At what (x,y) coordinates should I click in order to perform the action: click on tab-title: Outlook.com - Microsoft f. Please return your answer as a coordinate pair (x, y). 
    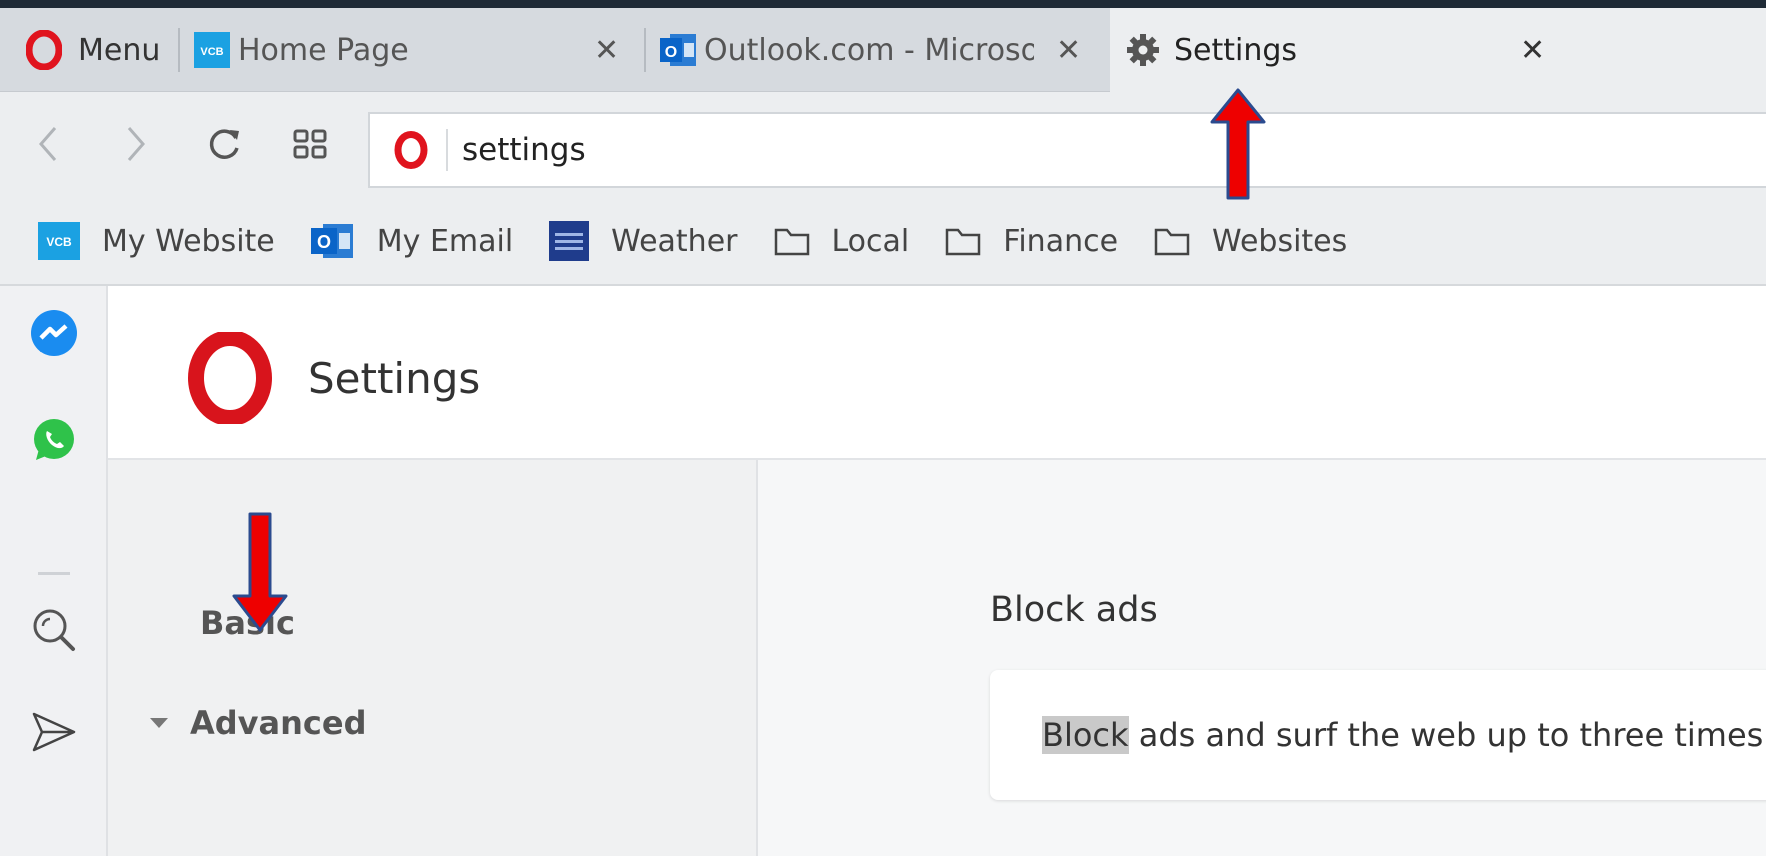
    Looking at the image, I should click on (869, 50).